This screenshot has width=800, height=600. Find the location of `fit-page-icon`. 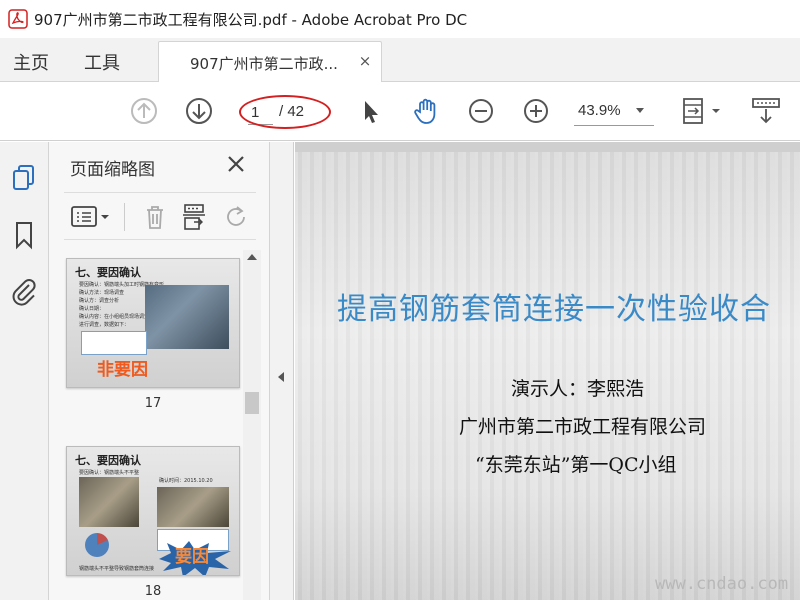

fit-page-icon is located at coordinates (702, 111).